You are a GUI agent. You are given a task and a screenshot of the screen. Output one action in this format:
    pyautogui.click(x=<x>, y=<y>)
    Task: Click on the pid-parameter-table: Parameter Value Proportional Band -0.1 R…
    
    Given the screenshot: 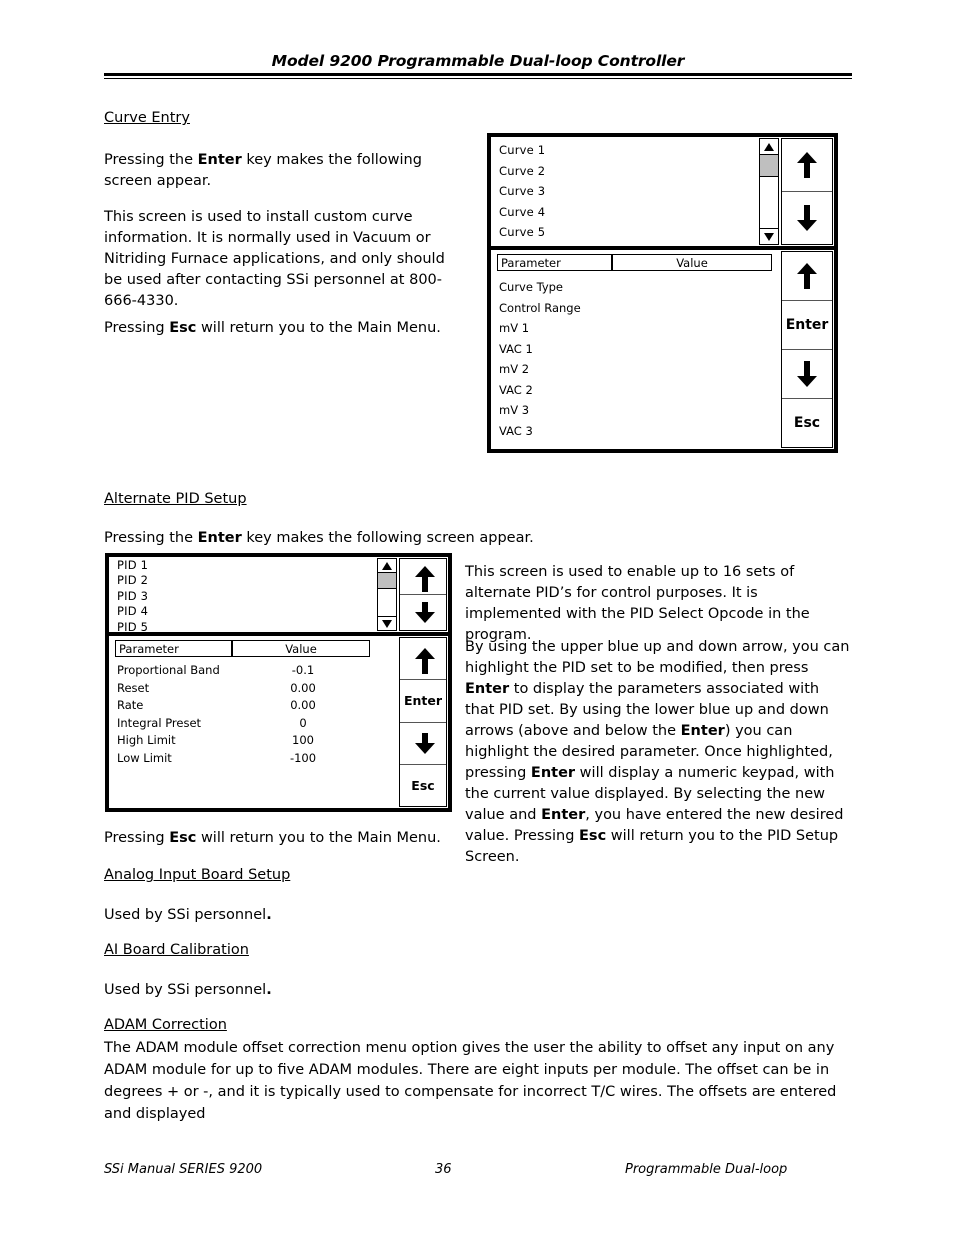 What is the action you would take?
    pyautogui.click(x=254, y=722)
    